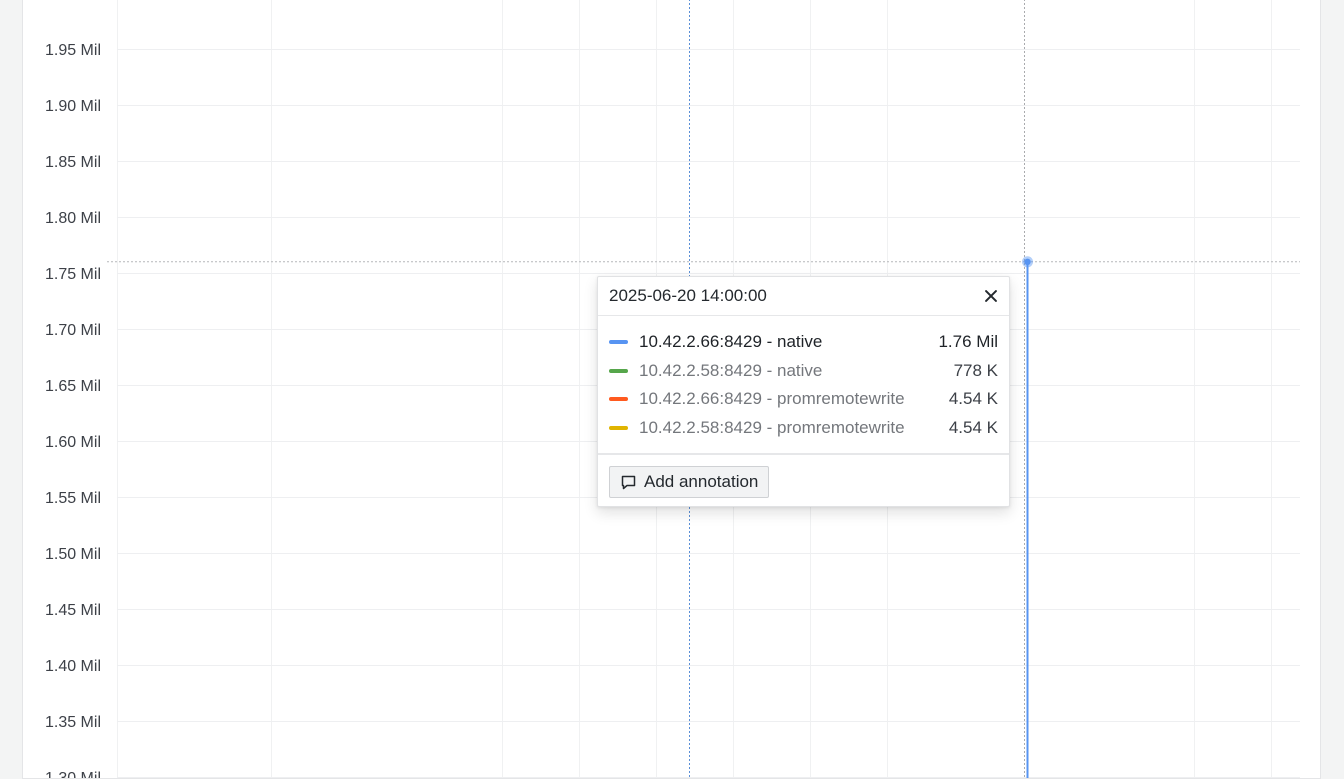  Describe the element at coordinates (73, 774) in the screenshot. I see `y-tick-label: 1.30 Mil` at that location.